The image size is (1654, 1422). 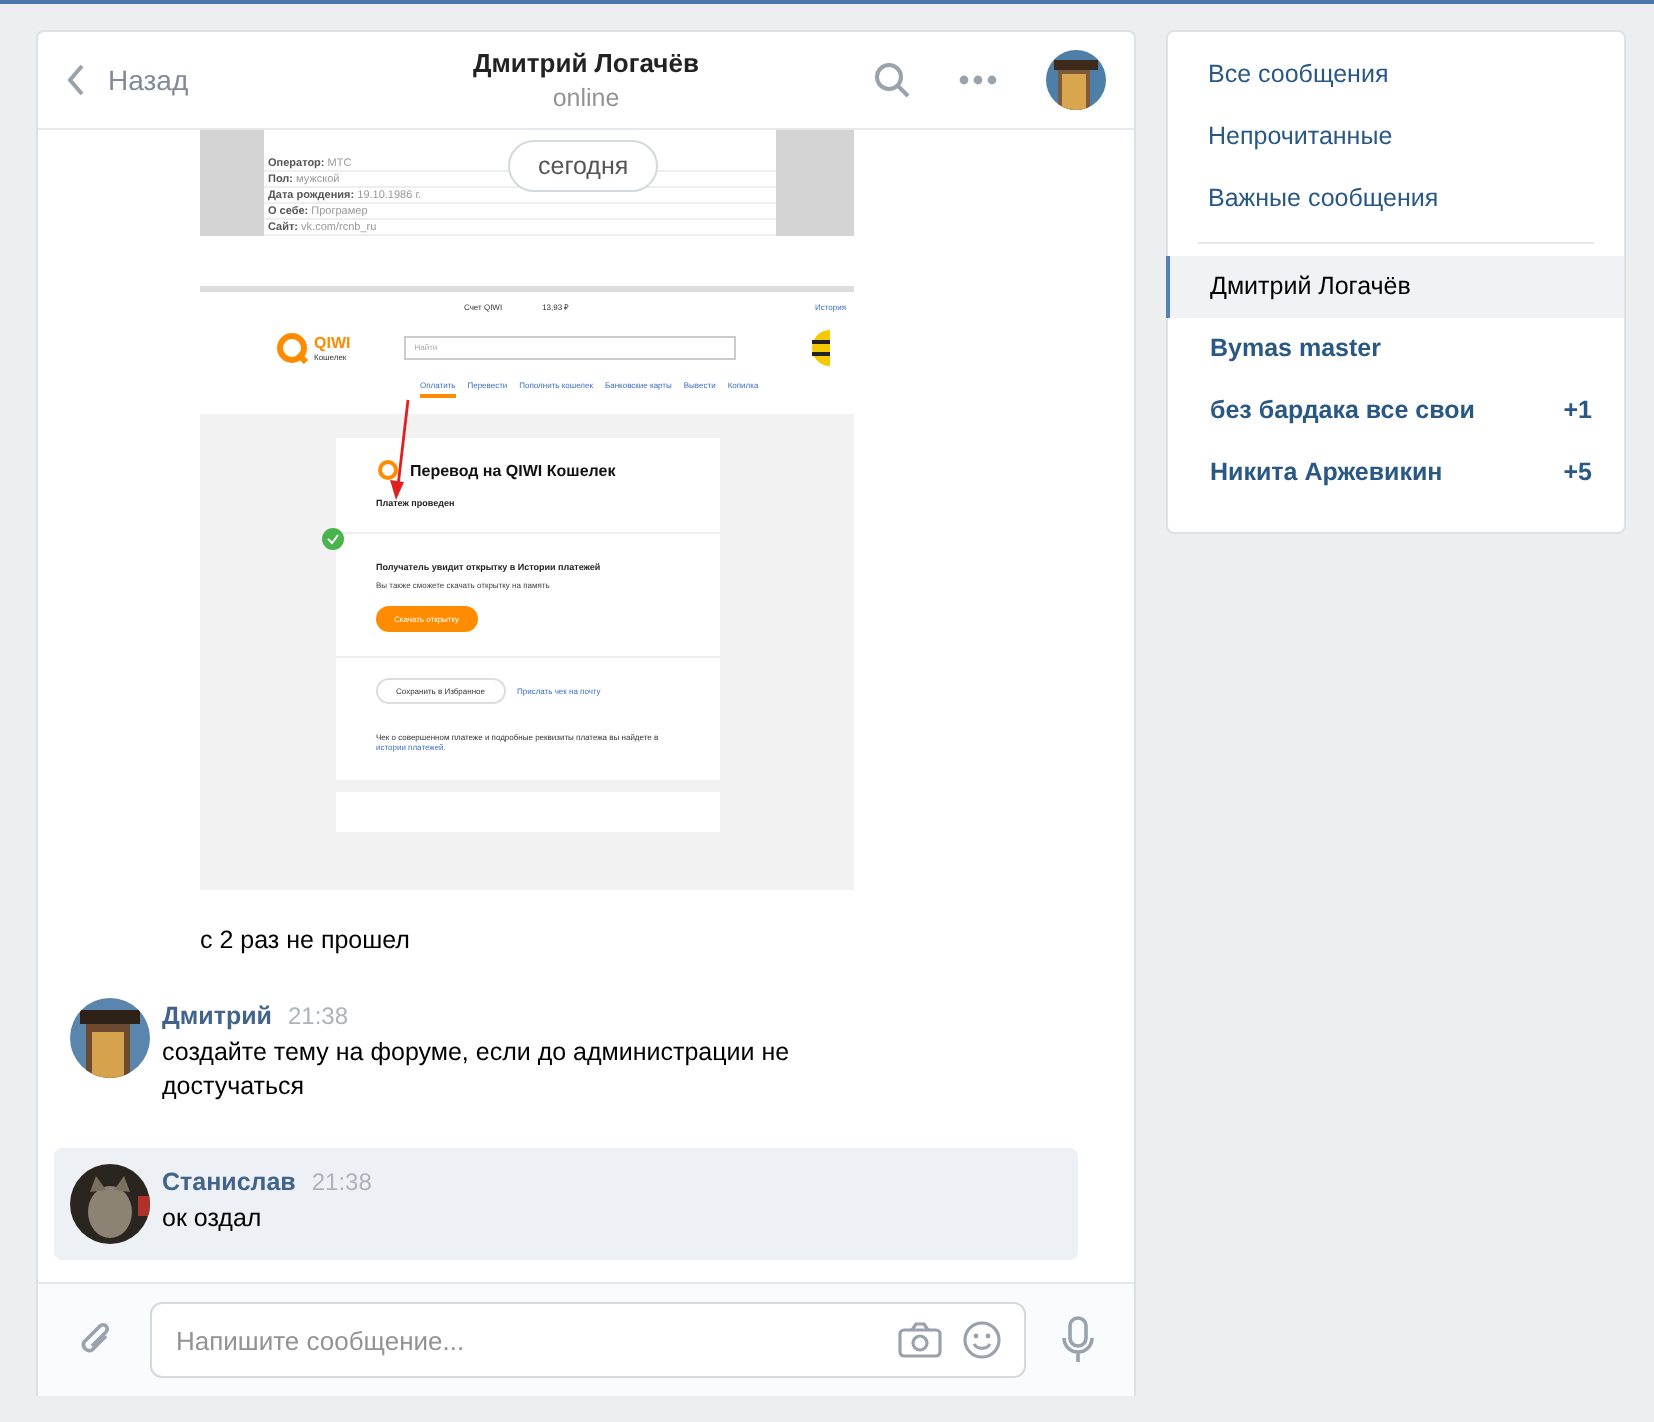 I want to click on chat-item: Никита Аржевикин +5, so click(x=1395, y=473).